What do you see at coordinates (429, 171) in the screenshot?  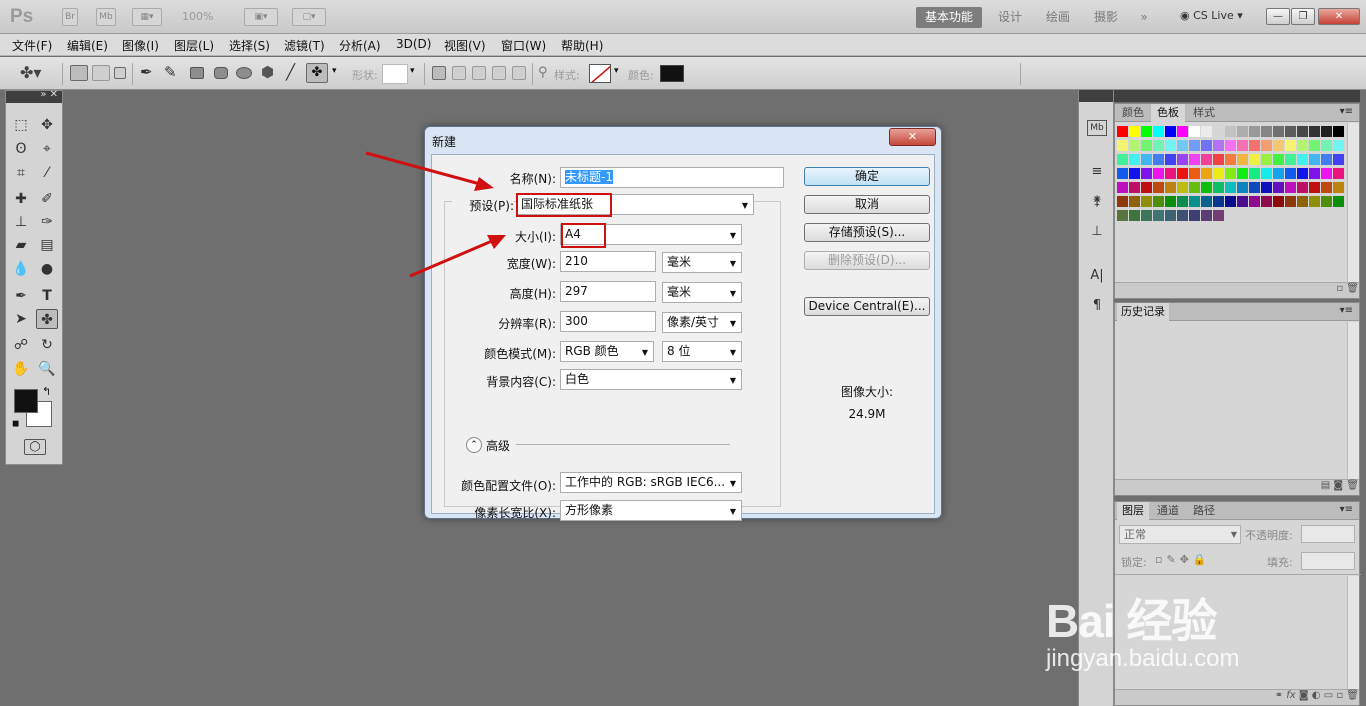 I see `arrow-to-preset` at bounding box center [429, 171].